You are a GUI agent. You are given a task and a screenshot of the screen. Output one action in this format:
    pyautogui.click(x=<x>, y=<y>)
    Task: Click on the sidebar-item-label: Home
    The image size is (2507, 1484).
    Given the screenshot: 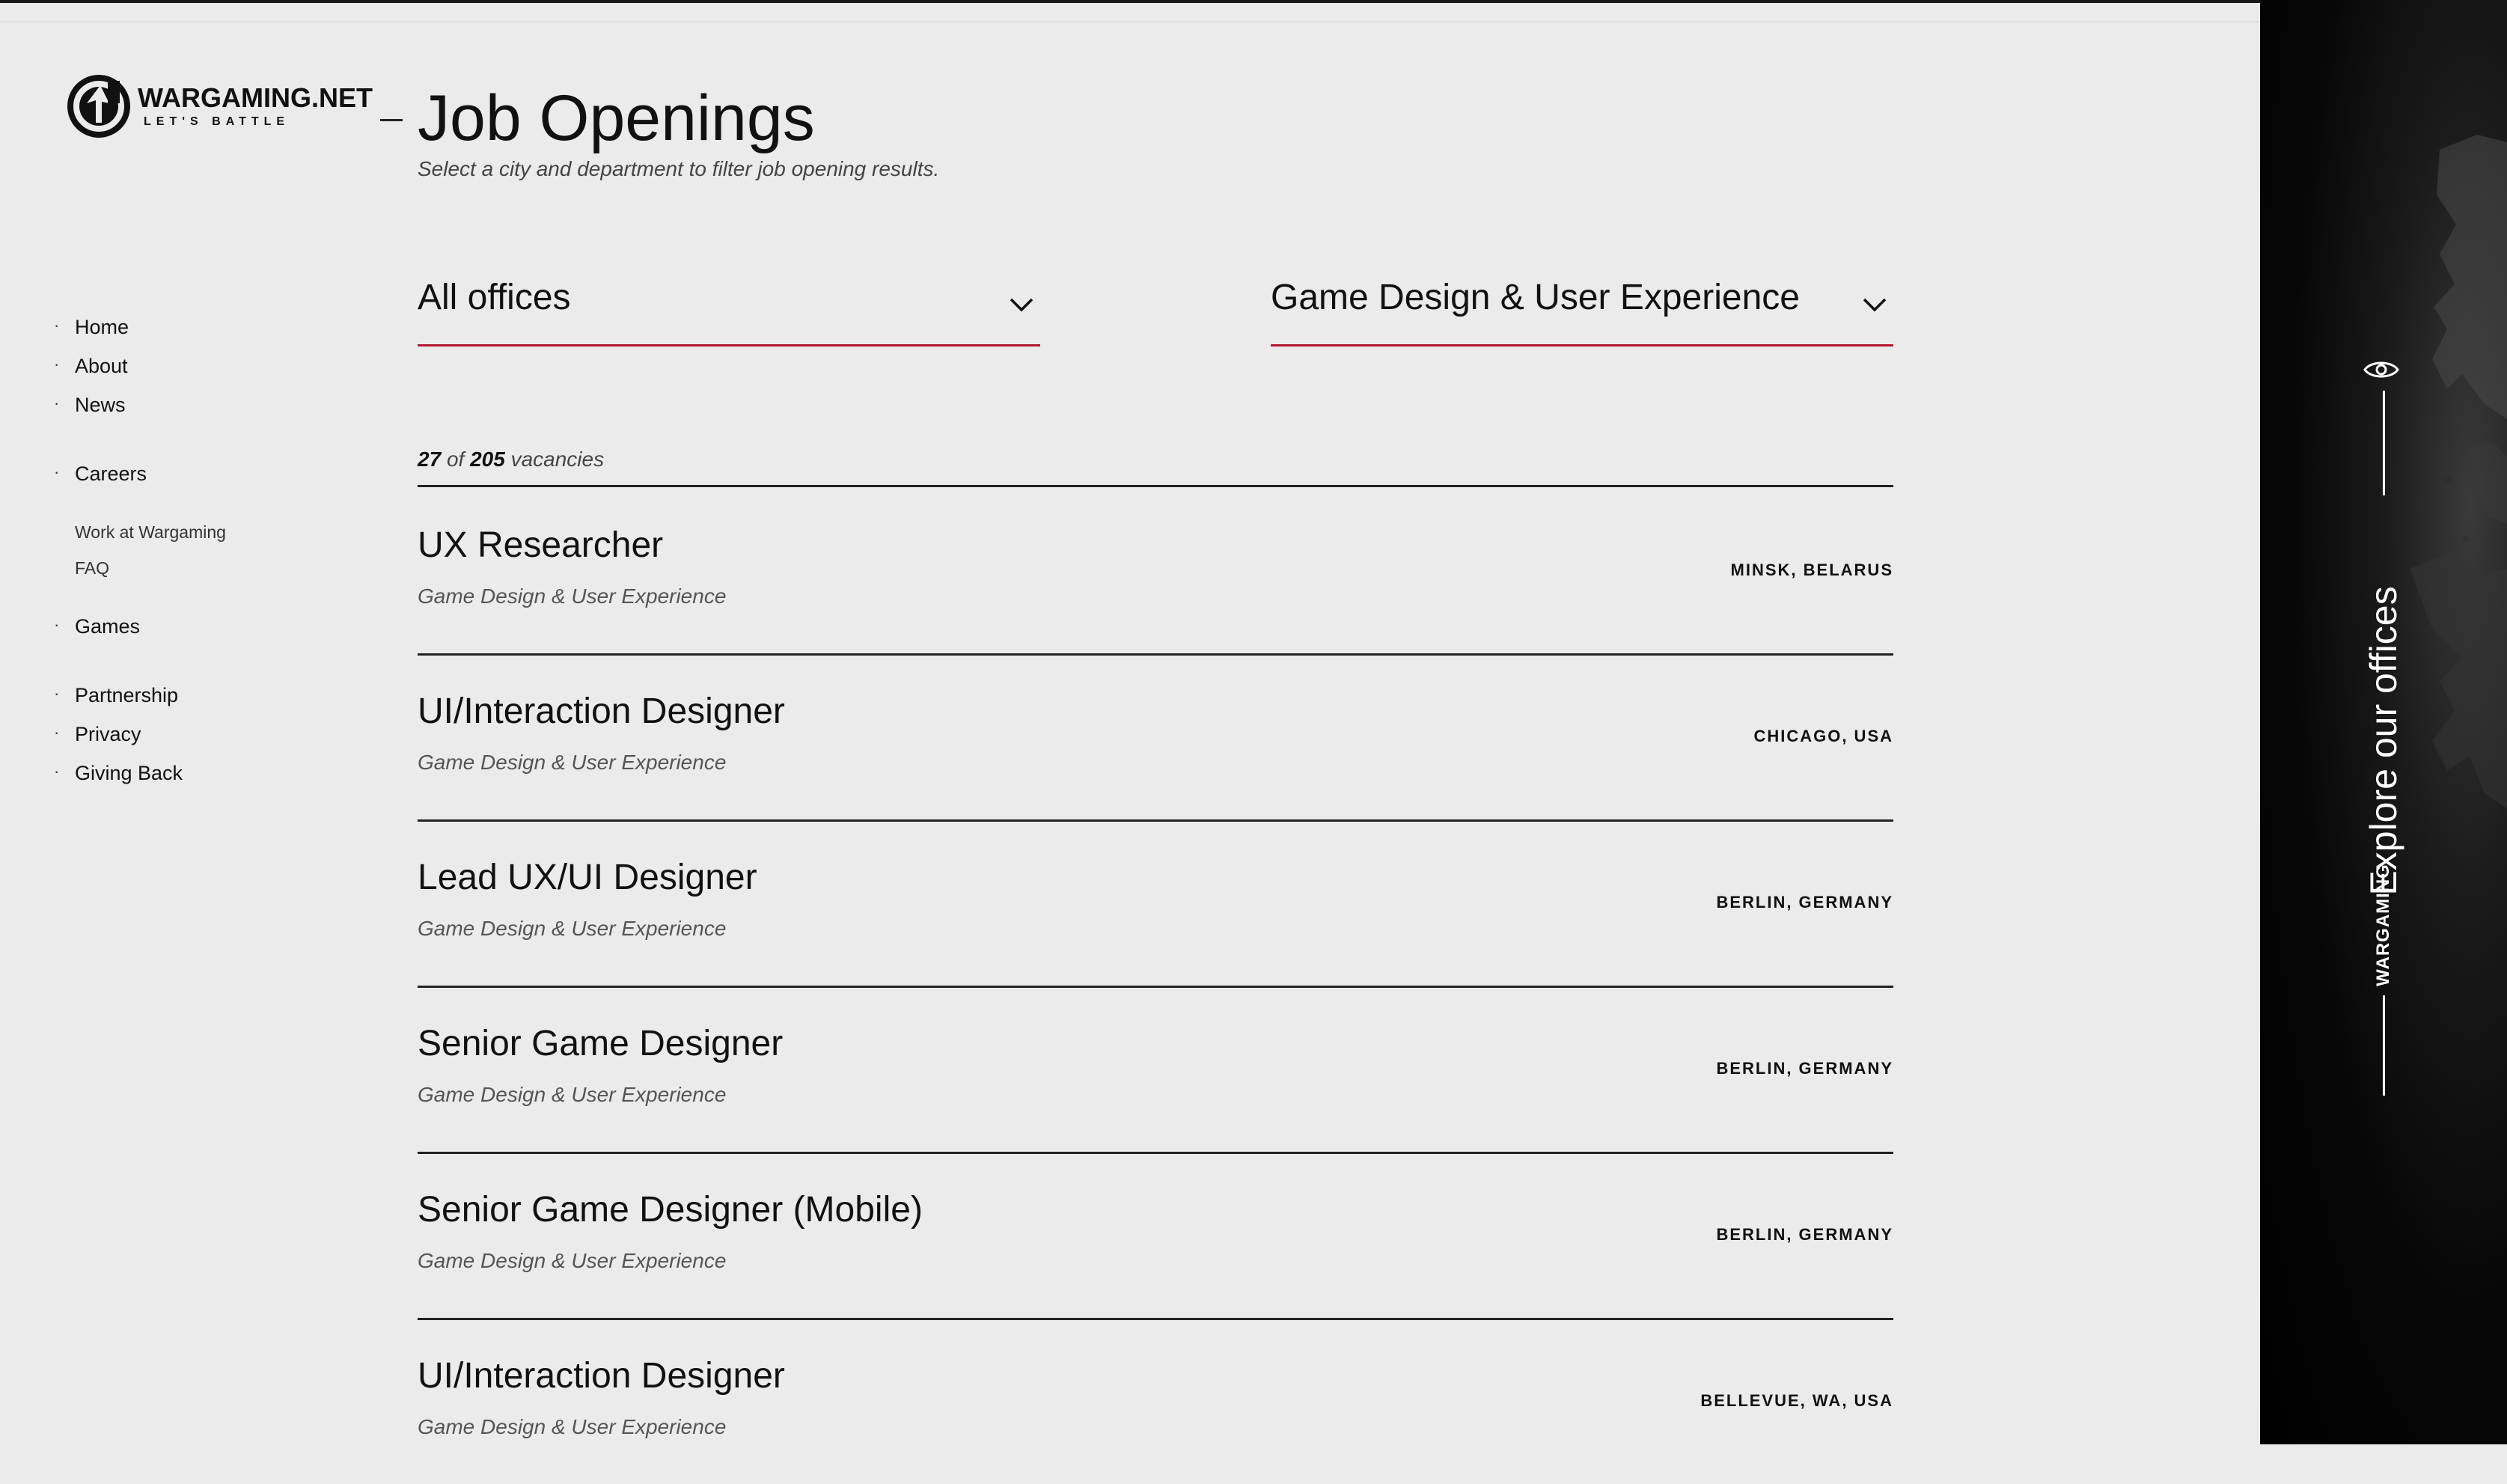 What is the action you would take?
    pyautogui.click(x=102, y=327)
    